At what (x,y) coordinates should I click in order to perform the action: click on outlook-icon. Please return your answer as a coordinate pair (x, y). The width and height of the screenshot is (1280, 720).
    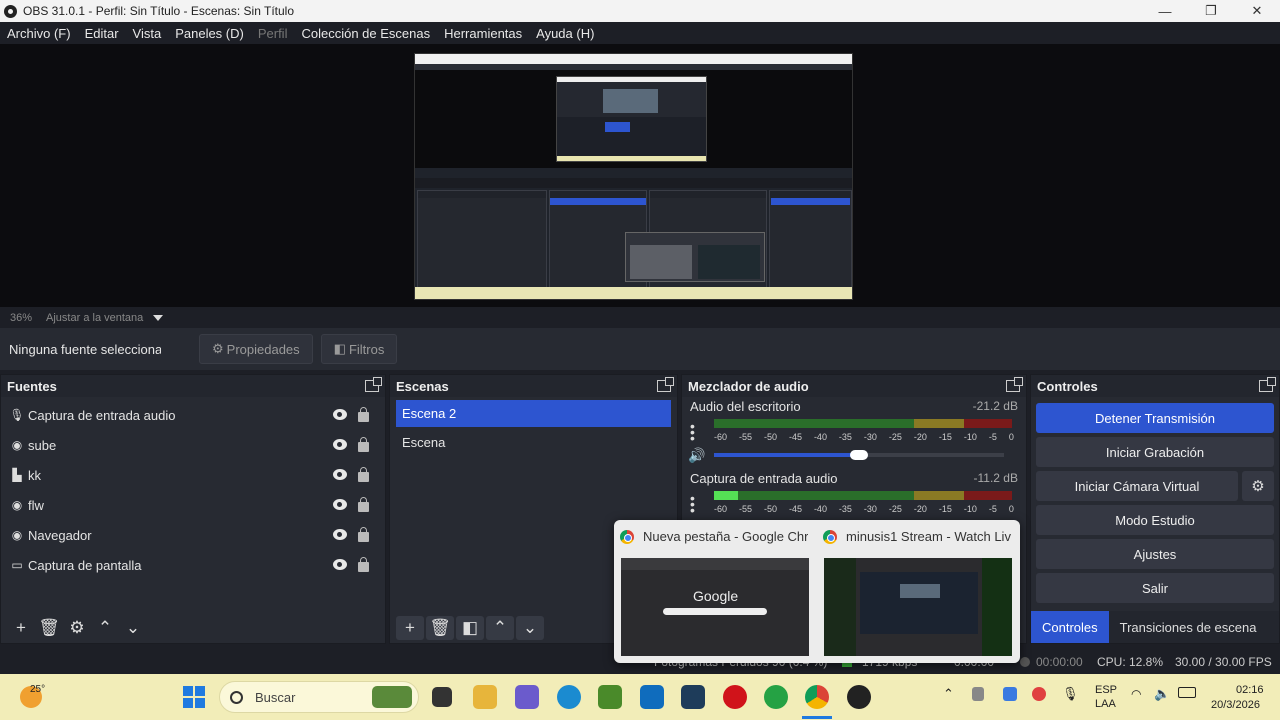
    Looking at the image, I should click on (652, 697).